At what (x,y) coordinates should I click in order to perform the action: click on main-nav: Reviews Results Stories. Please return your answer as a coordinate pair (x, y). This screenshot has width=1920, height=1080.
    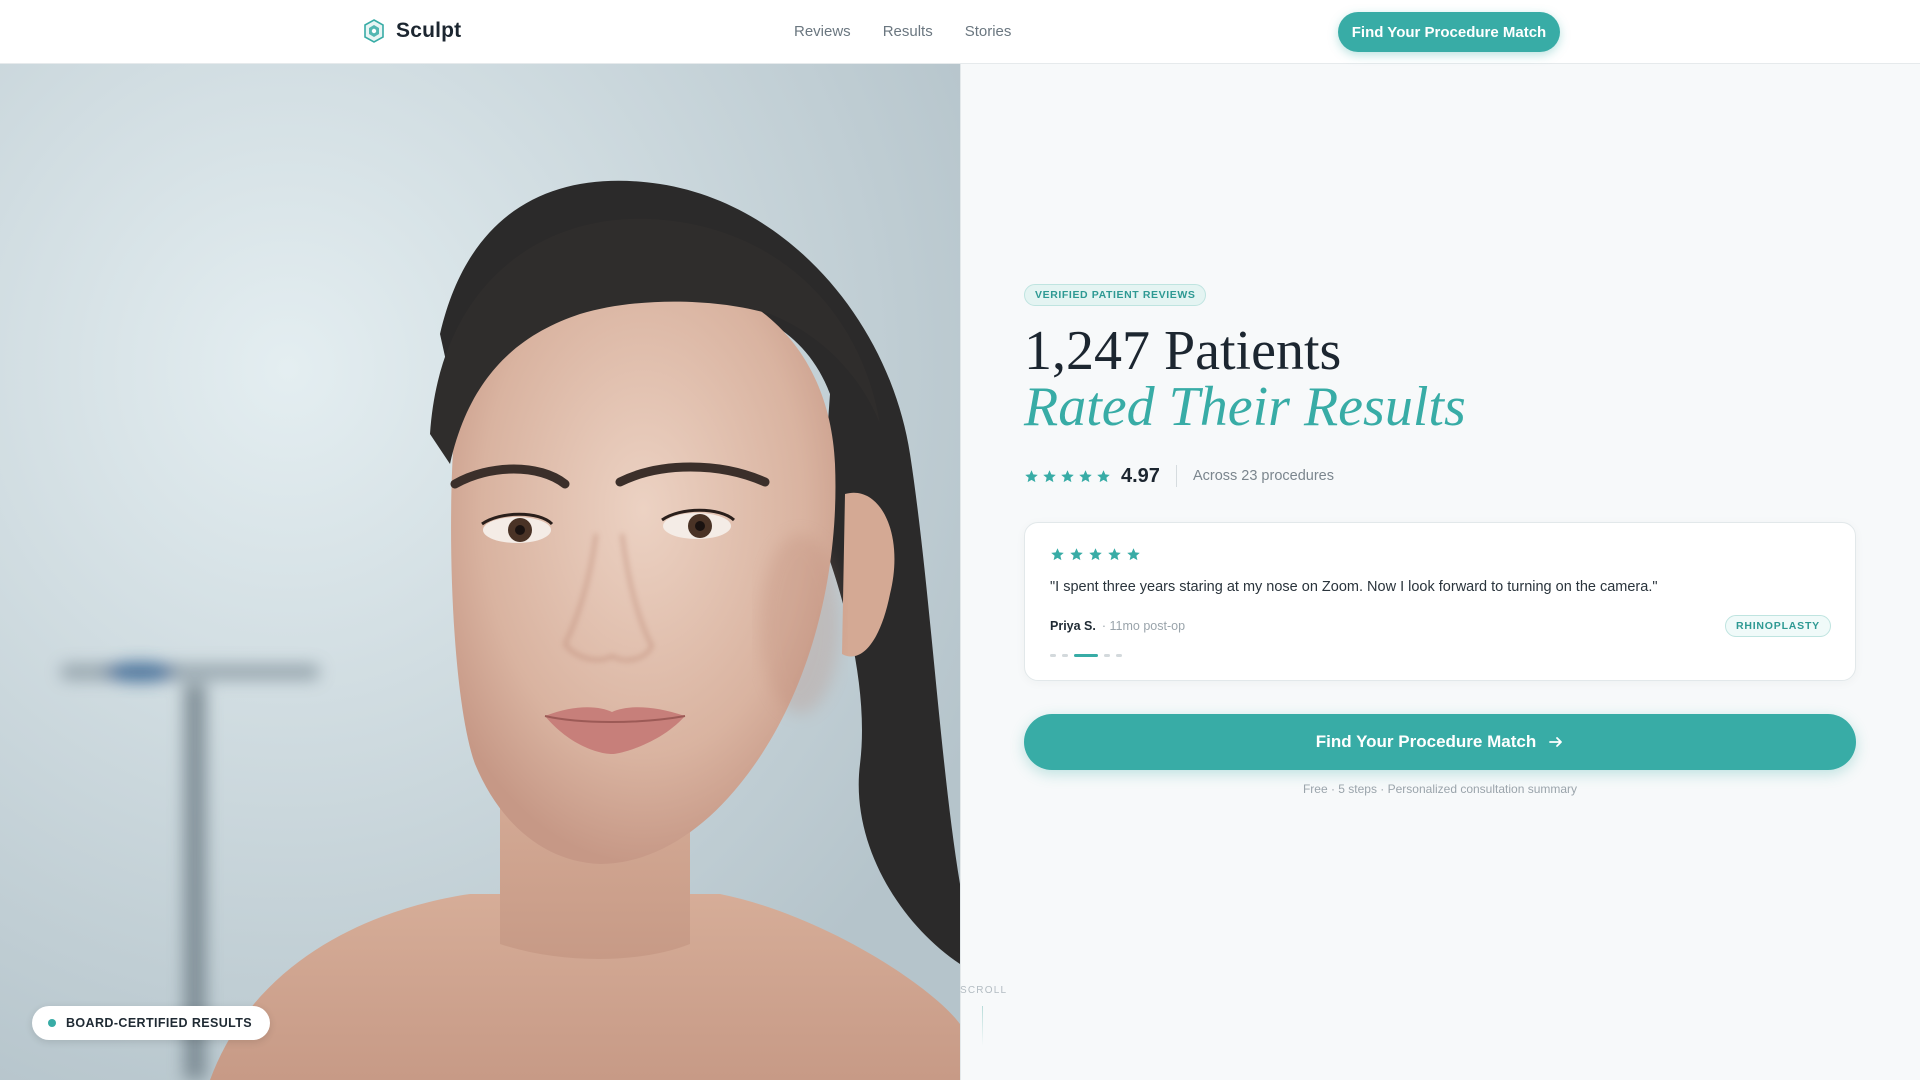
    Looking at the image, I should click on (902, 31).